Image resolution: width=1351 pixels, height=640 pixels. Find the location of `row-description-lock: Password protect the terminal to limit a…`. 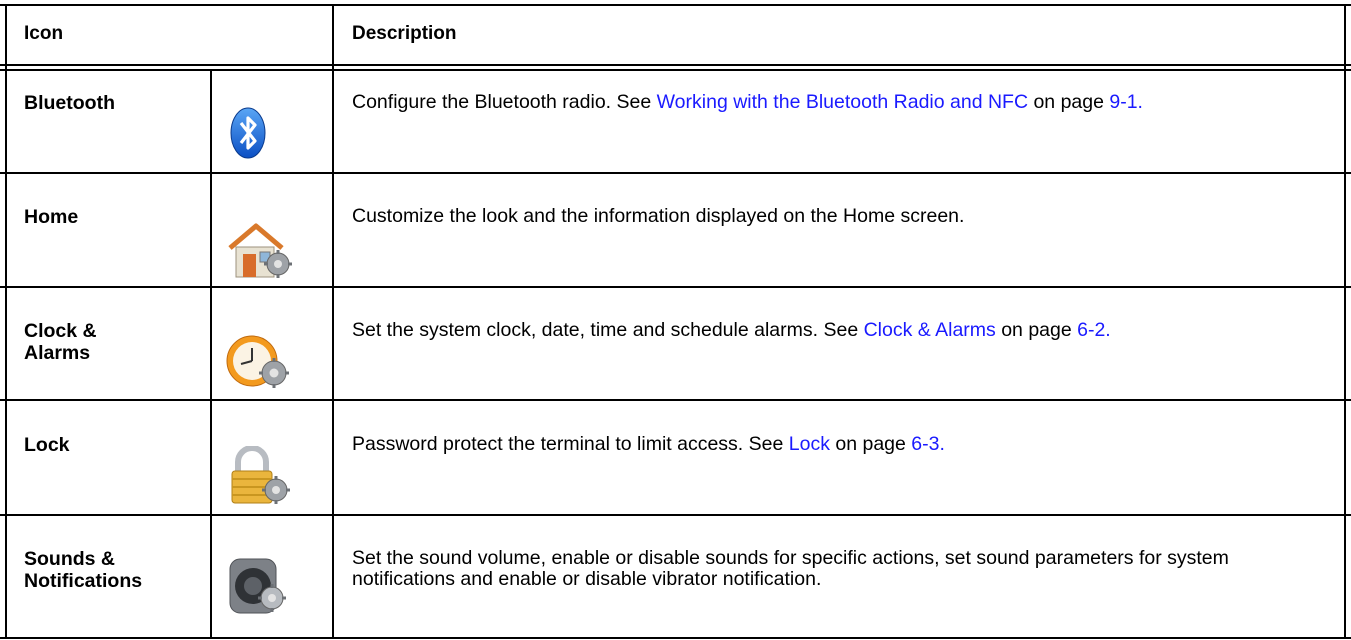

row-description-lock: Password protect the terminal to limit a… is located at coordinates (842, 444).